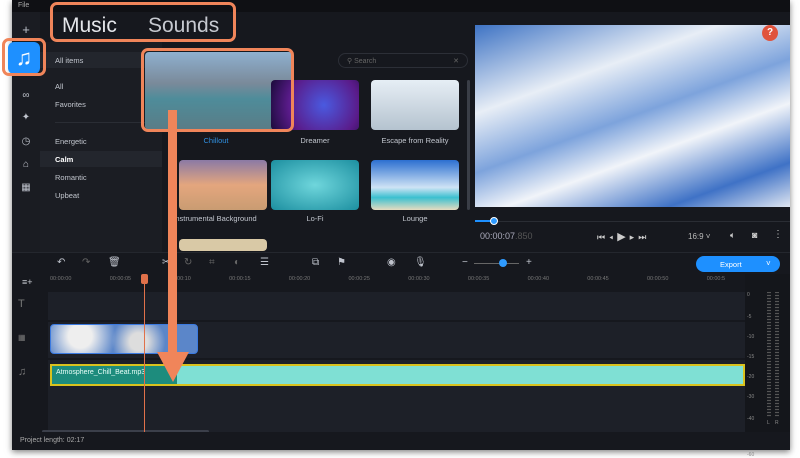  Describe the element at coordinates (299, 279) in the screenshot. I see `ruler-tick-label: 00:00:20` at that location.